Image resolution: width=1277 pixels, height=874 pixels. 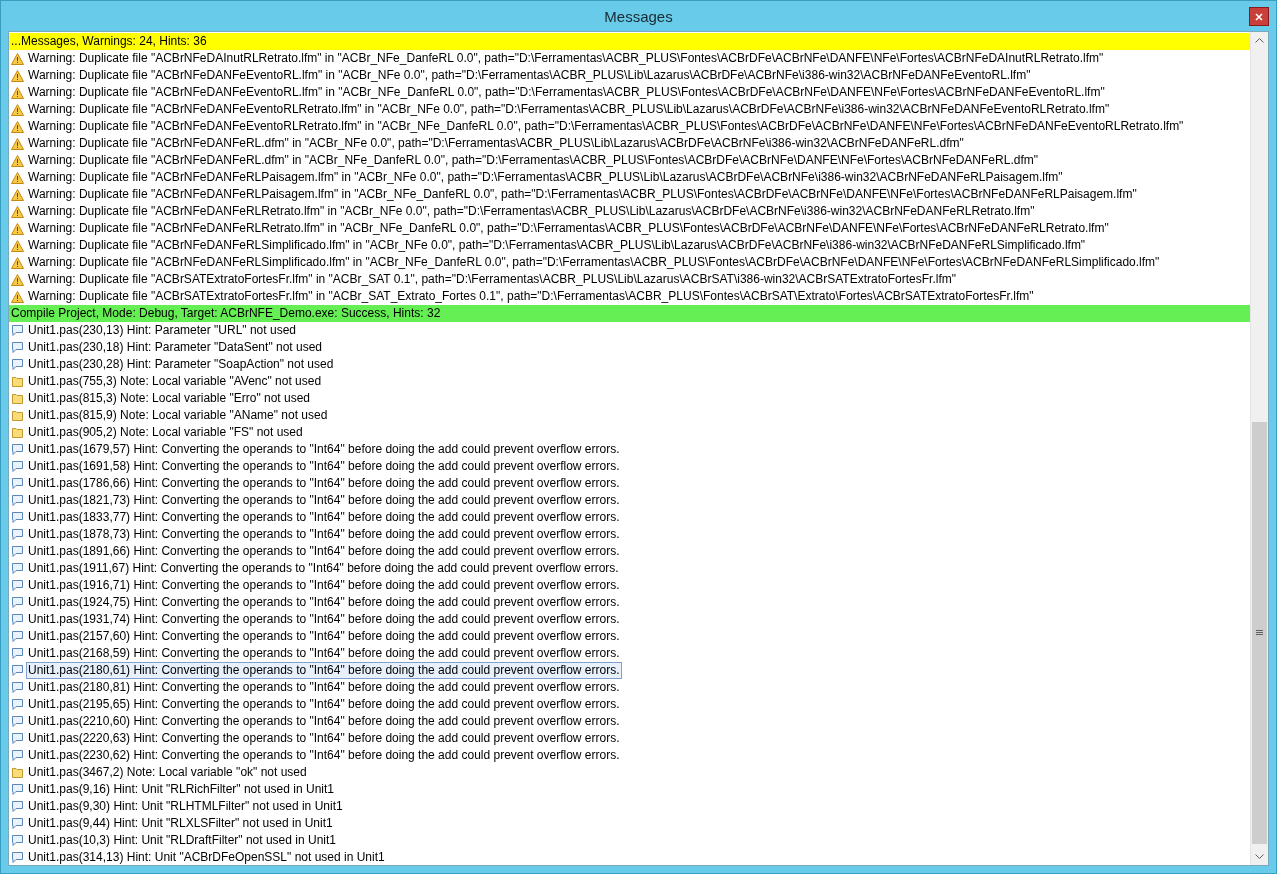 What do you see at coordinates (324, 670) in the screenshot?
I see `message-text: Unit1.pas(2180,61) Hint: Converting the operands to "Int64" before doing the add could prevent overflow errors.` at bounding box center [324, 670].